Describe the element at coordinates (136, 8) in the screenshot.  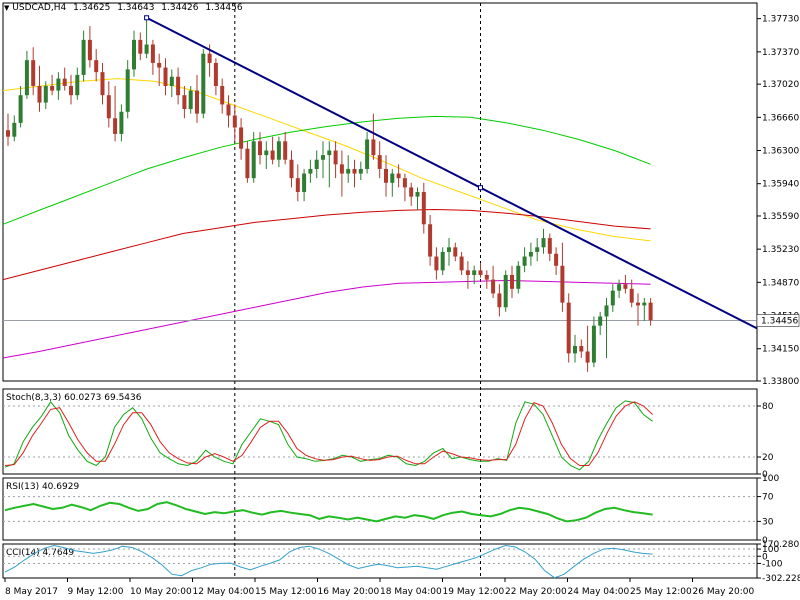
I see `high-value: 1.34643` at that location.